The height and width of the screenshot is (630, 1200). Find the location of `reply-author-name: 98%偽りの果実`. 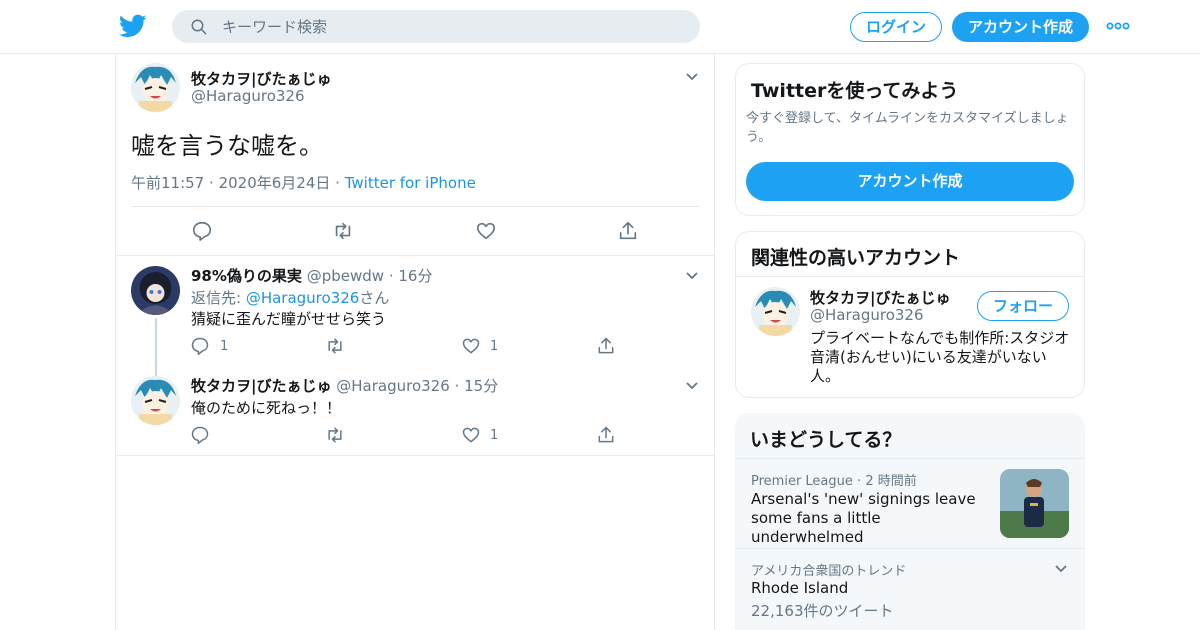

reply-author-name: 98%偽りの果実 is located at coordinates (246, 276).